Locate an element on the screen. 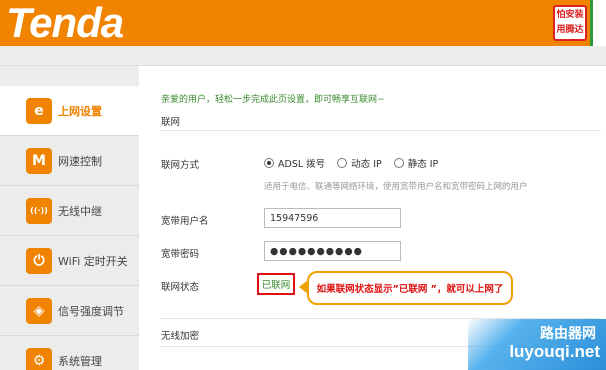 This screenshot has width=606, height=370. radio-static-ip-dot is located at coordinates (398, 163).